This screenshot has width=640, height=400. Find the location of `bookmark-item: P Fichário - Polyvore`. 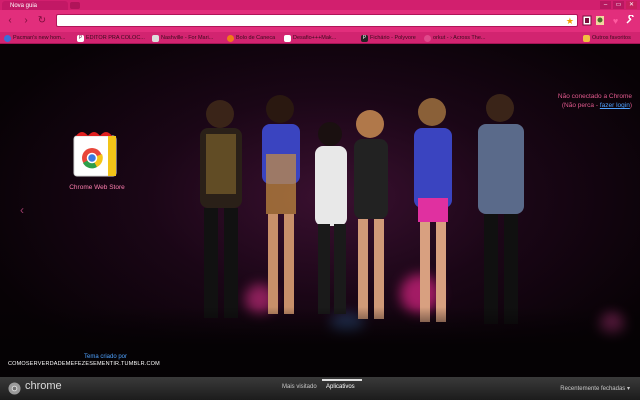

bookmark-item: P Fichário - Polyvore is located at coordinates (388, 38).